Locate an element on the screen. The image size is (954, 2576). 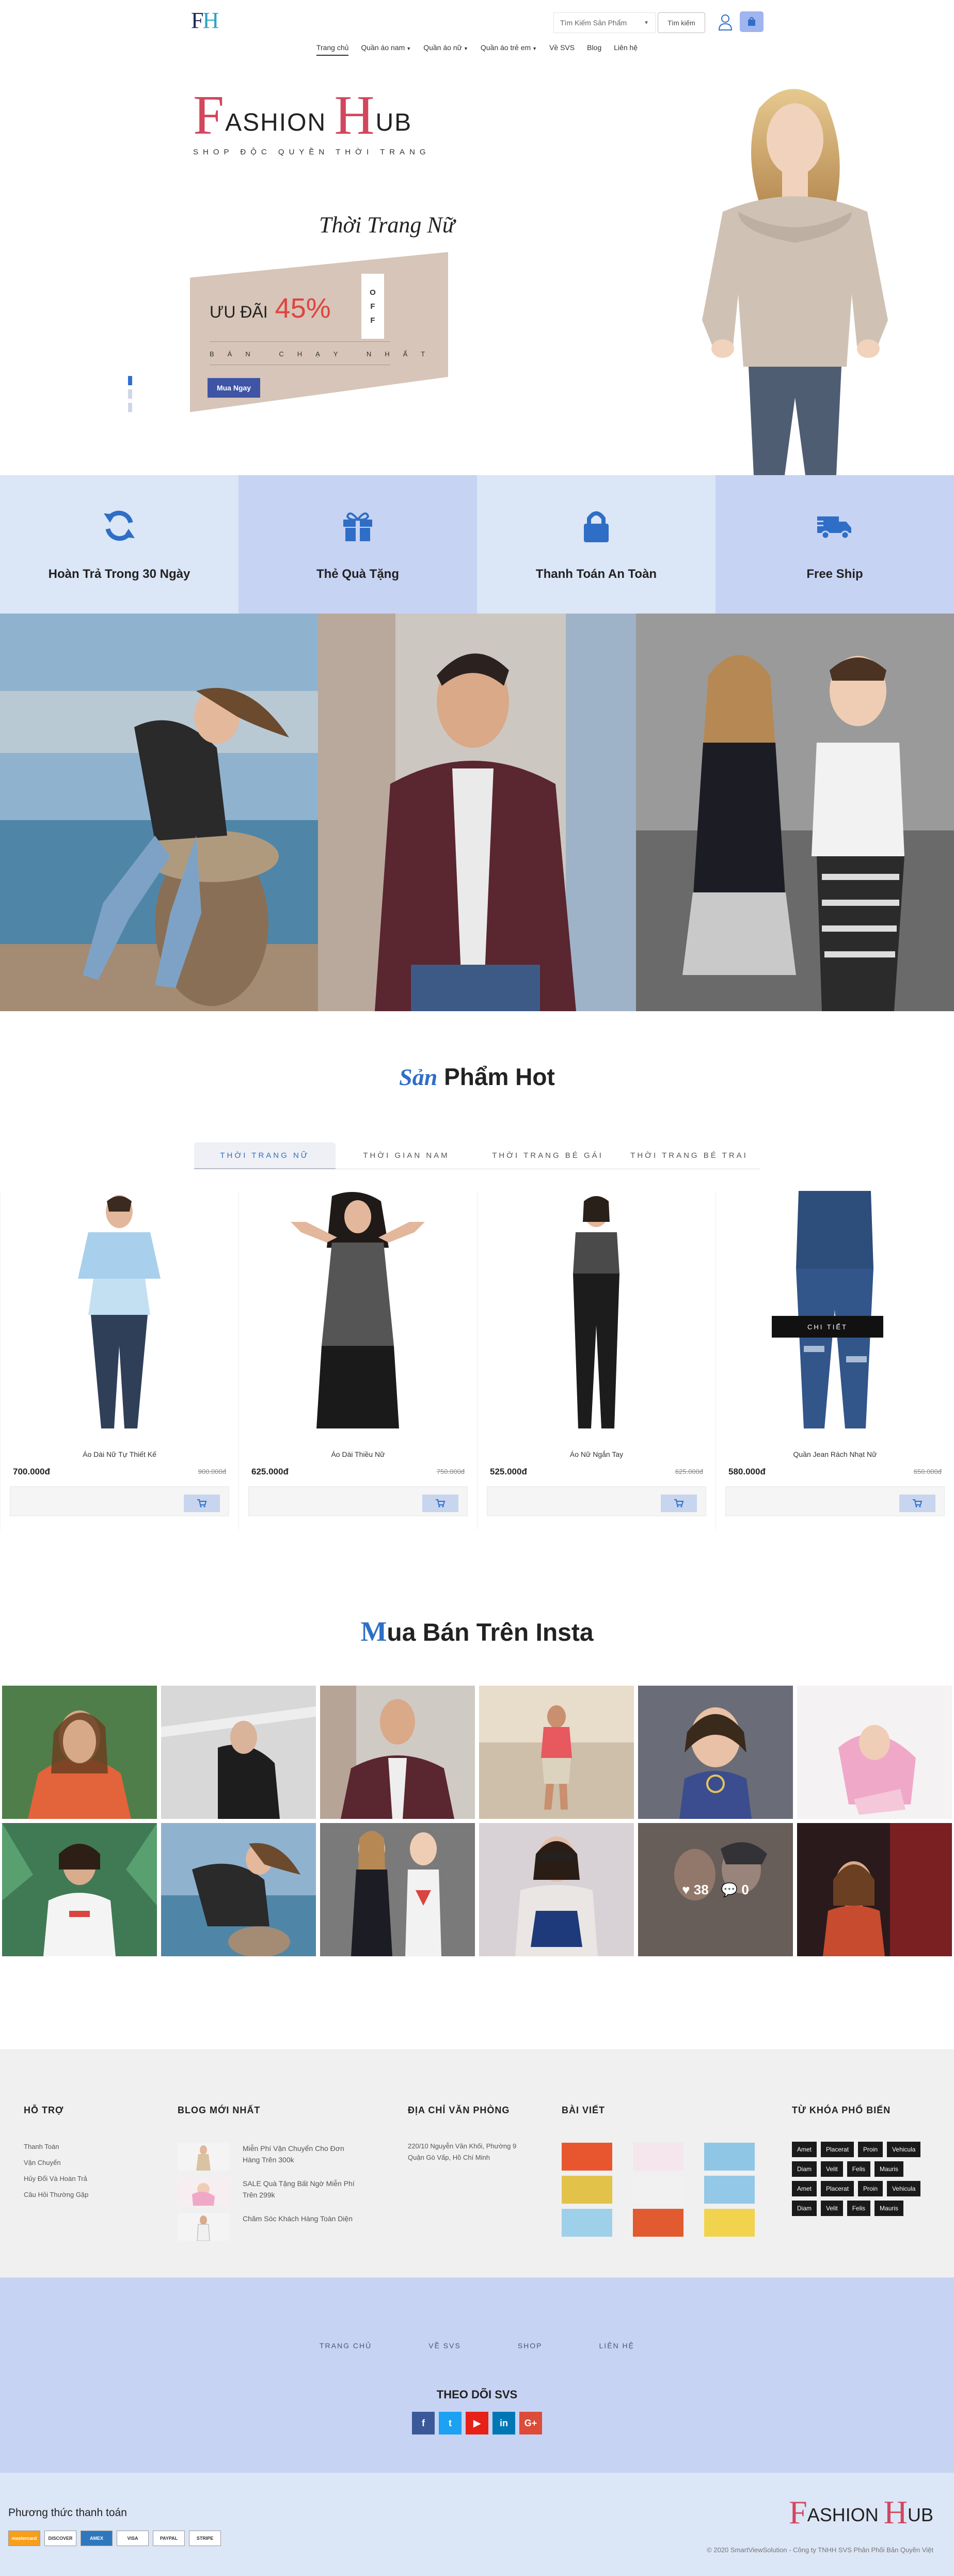
blog-item: Chăm Sóc Khách Hàng Toàn Diện is located at coordinates (267, 2227).